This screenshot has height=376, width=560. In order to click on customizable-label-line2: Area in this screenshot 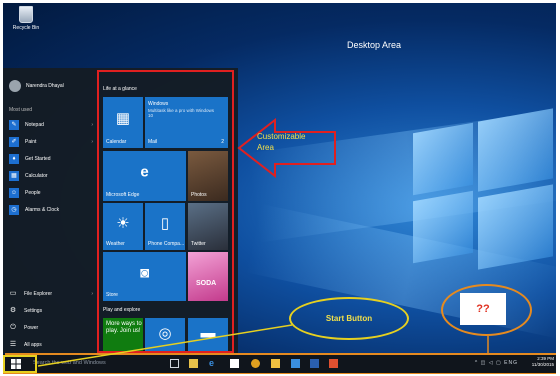, I will do `click(265, 147)`.